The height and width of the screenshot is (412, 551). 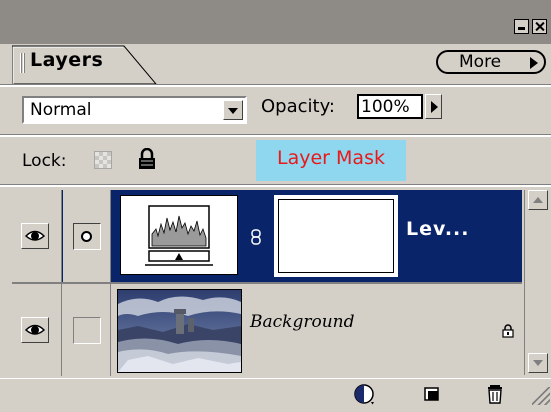 What do you see at coordinates (385, 107) in the screenshot?
I see `opacity-value: 100%` at bounding box center [385, 107].